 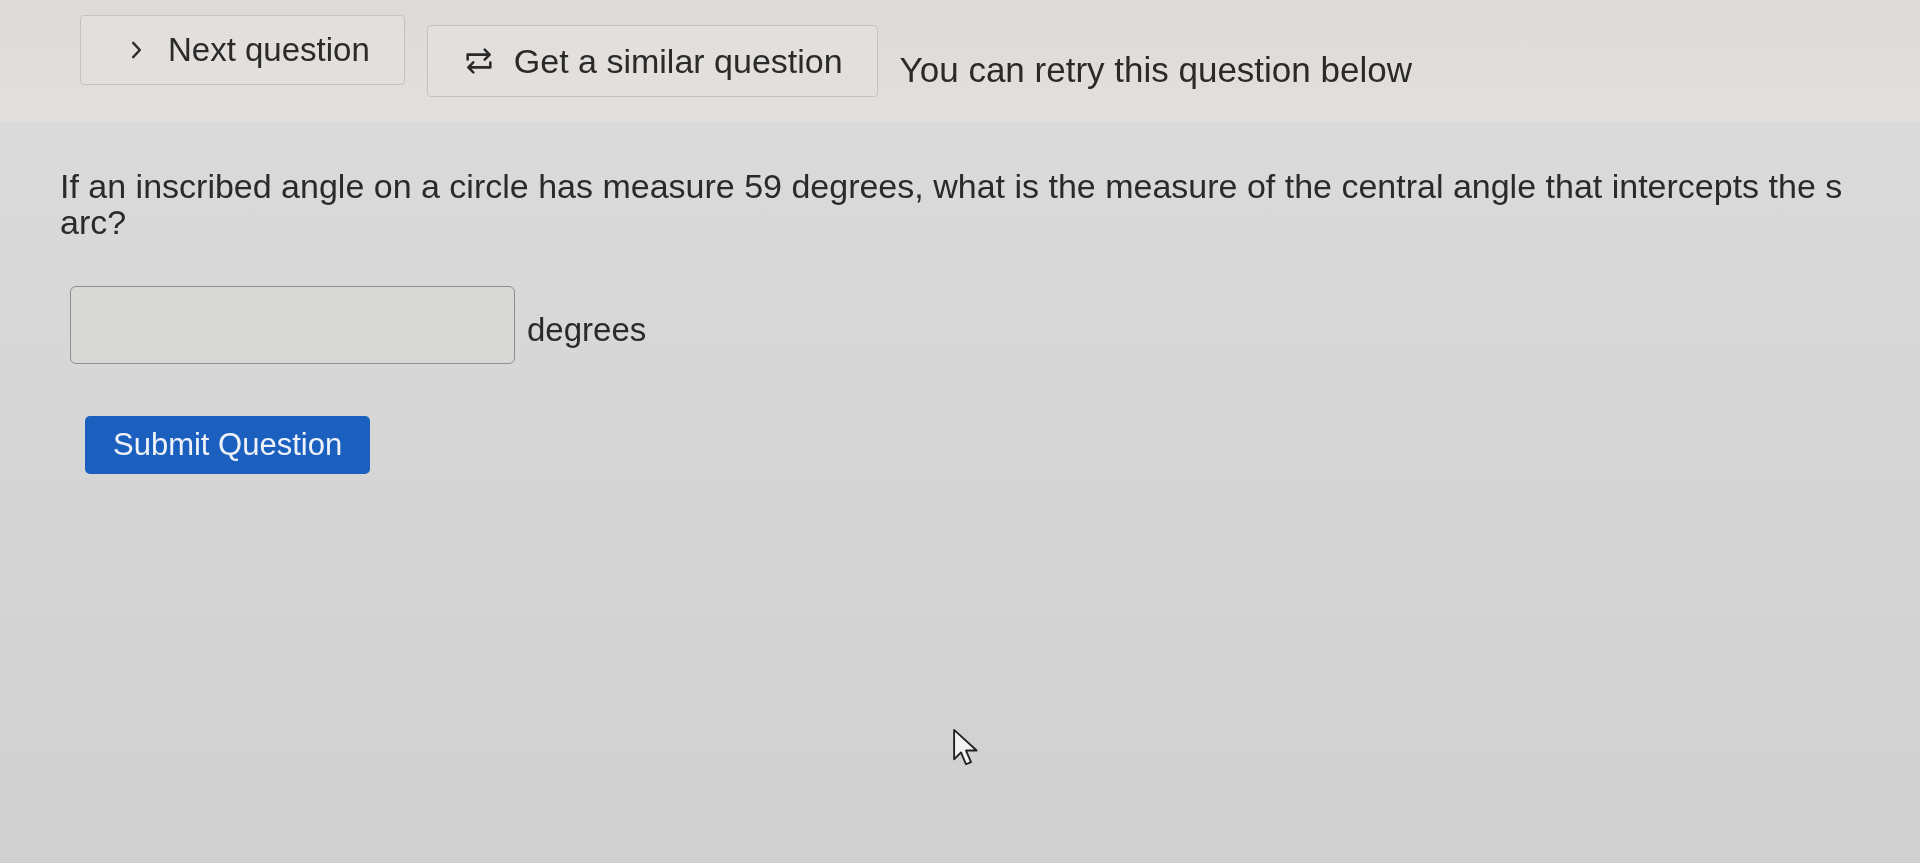 I want to click on retry-message: You can retry this question below, so click(x=1155, y=70).